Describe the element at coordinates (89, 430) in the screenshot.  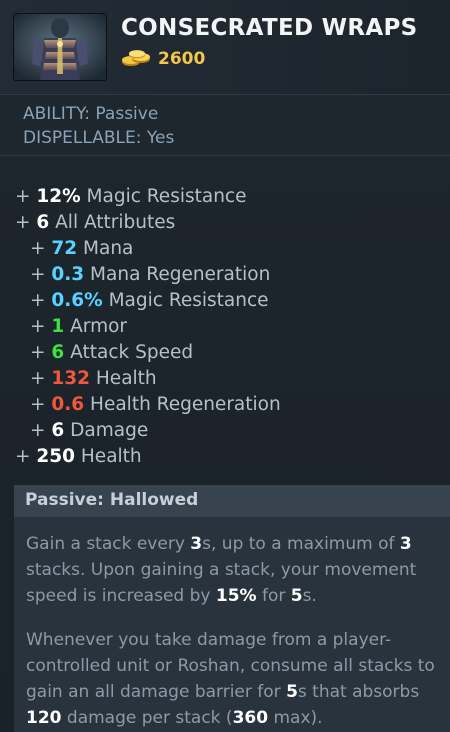
I see `attribute-row: + 6 Damage` at that location.